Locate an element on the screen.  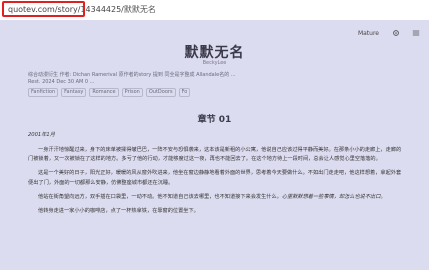
tag-item: OutDoors is located at coordinates (160, 92).